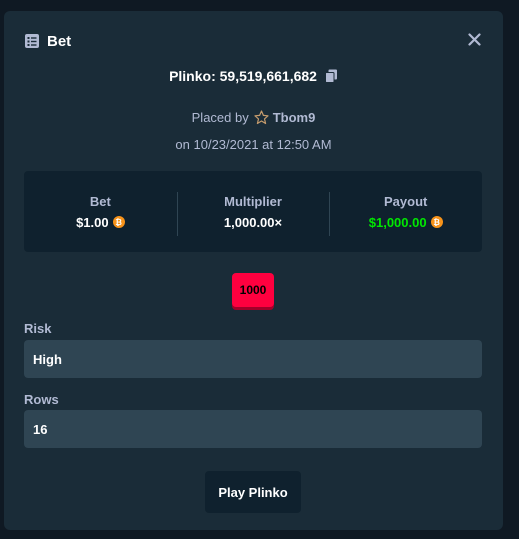 The image size is (519, 539). What do you see at coordinates (397, 222) in the screenshot?
I see `payout-value: $1,000.00` at bounding box center [397, 222].